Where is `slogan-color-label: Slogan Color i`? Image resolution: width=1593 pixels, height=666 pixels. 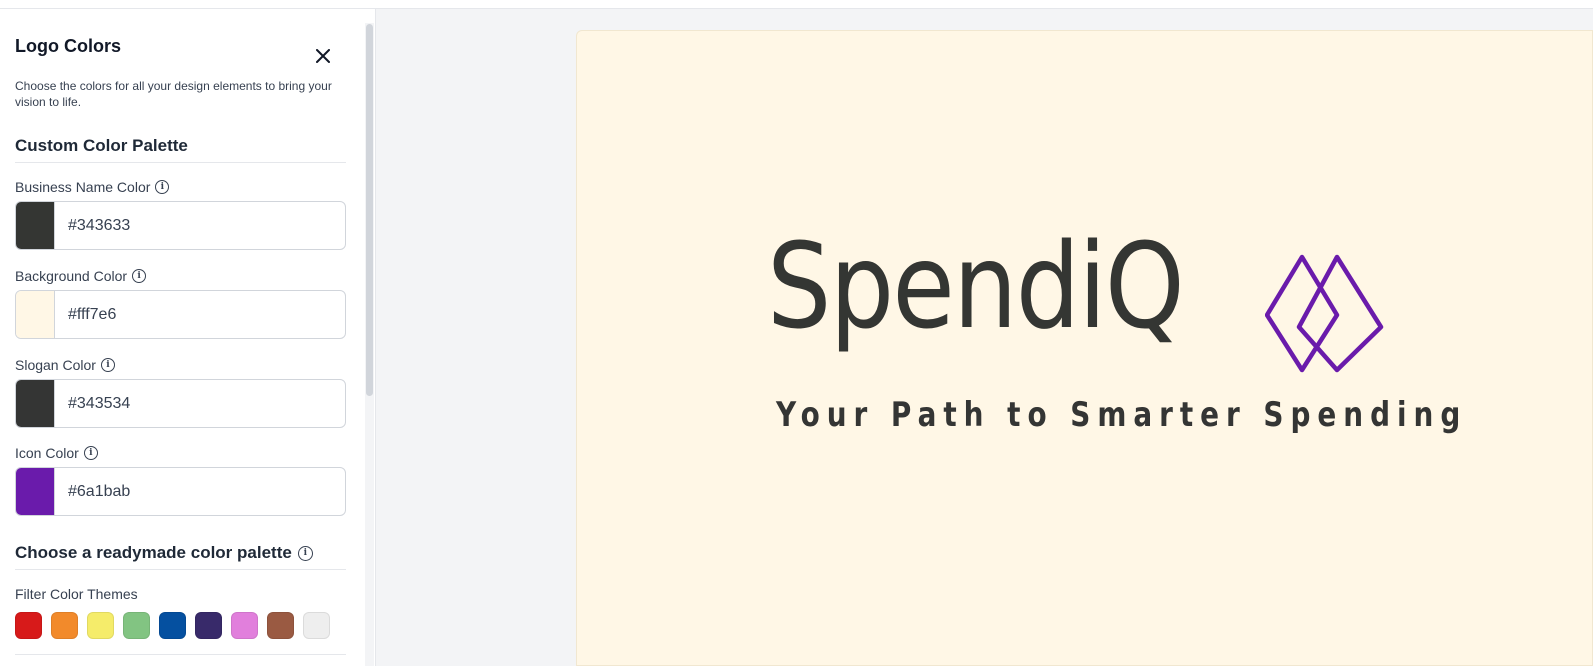 slogan-color-label: Slogan Color i is located at coordinates (65, 365).